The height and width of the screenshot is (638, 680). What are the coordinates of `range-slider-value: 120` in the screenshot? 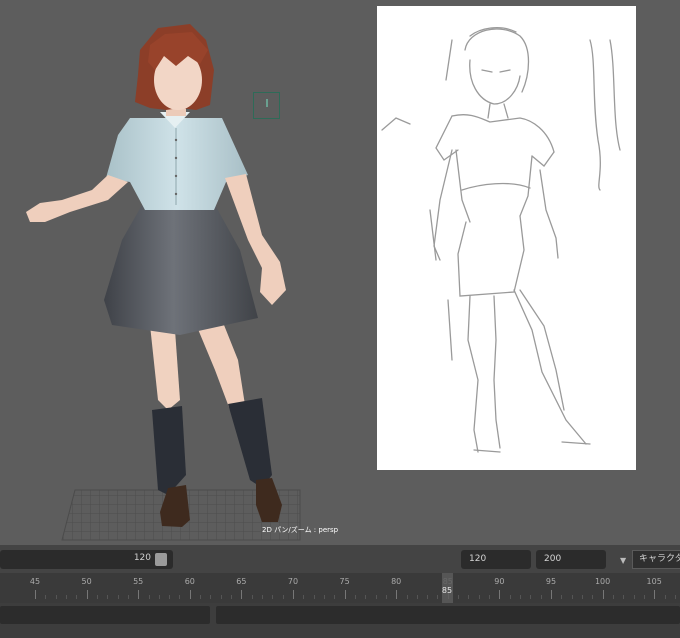 It's located at (142, 558).